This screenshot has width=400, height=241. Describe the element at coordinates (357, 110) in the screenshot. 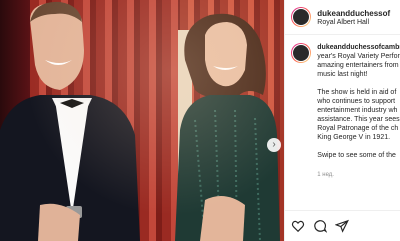

I see `caption-line: entertainment industry wh` at that location.